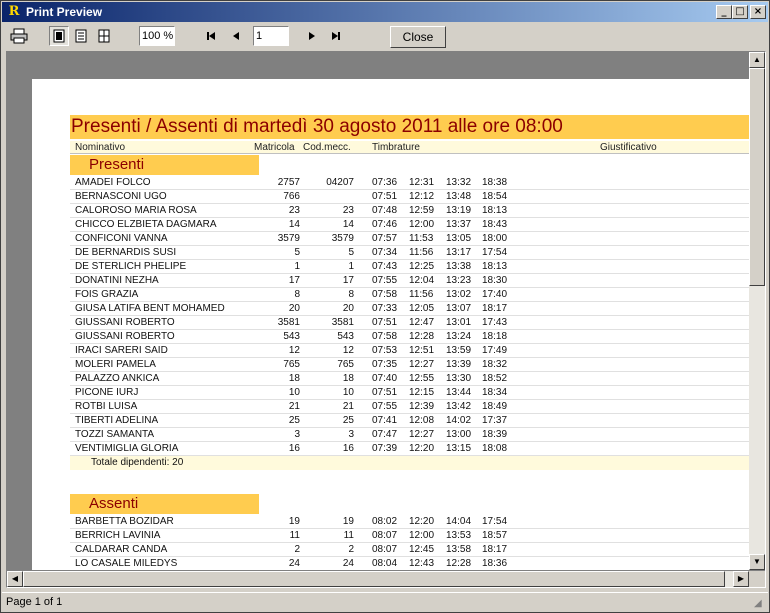 Image resolution: width=770 pixels, height=613 pixels. What do you see at coordinates (409, 379) in the screenshot?
I see `table-row: PALAZZO ANKICA 18 18 07:40 12:55 13:30 18:52` at bounding box center [409, 379].